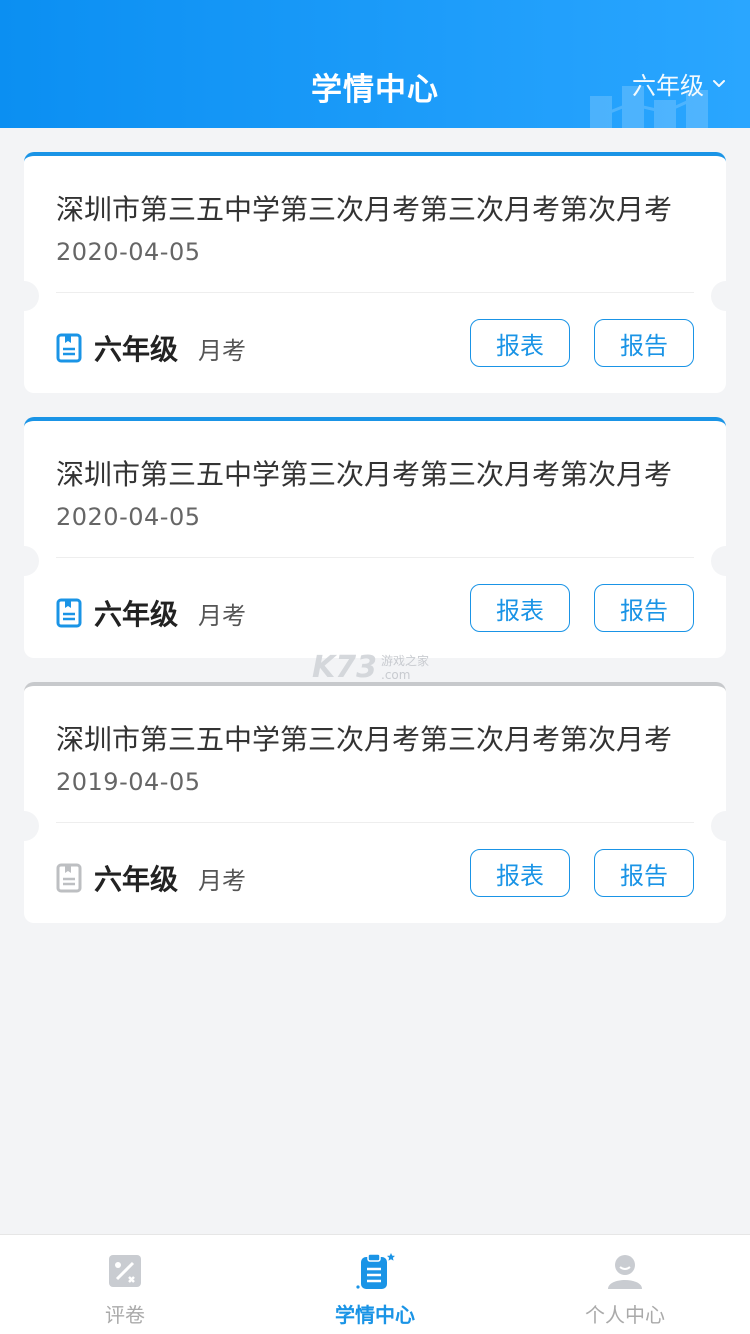 The width and height of the screenshot is (750, 1334). I want to click on watermark-text: 游戏之家 .com, so click(405, 668).